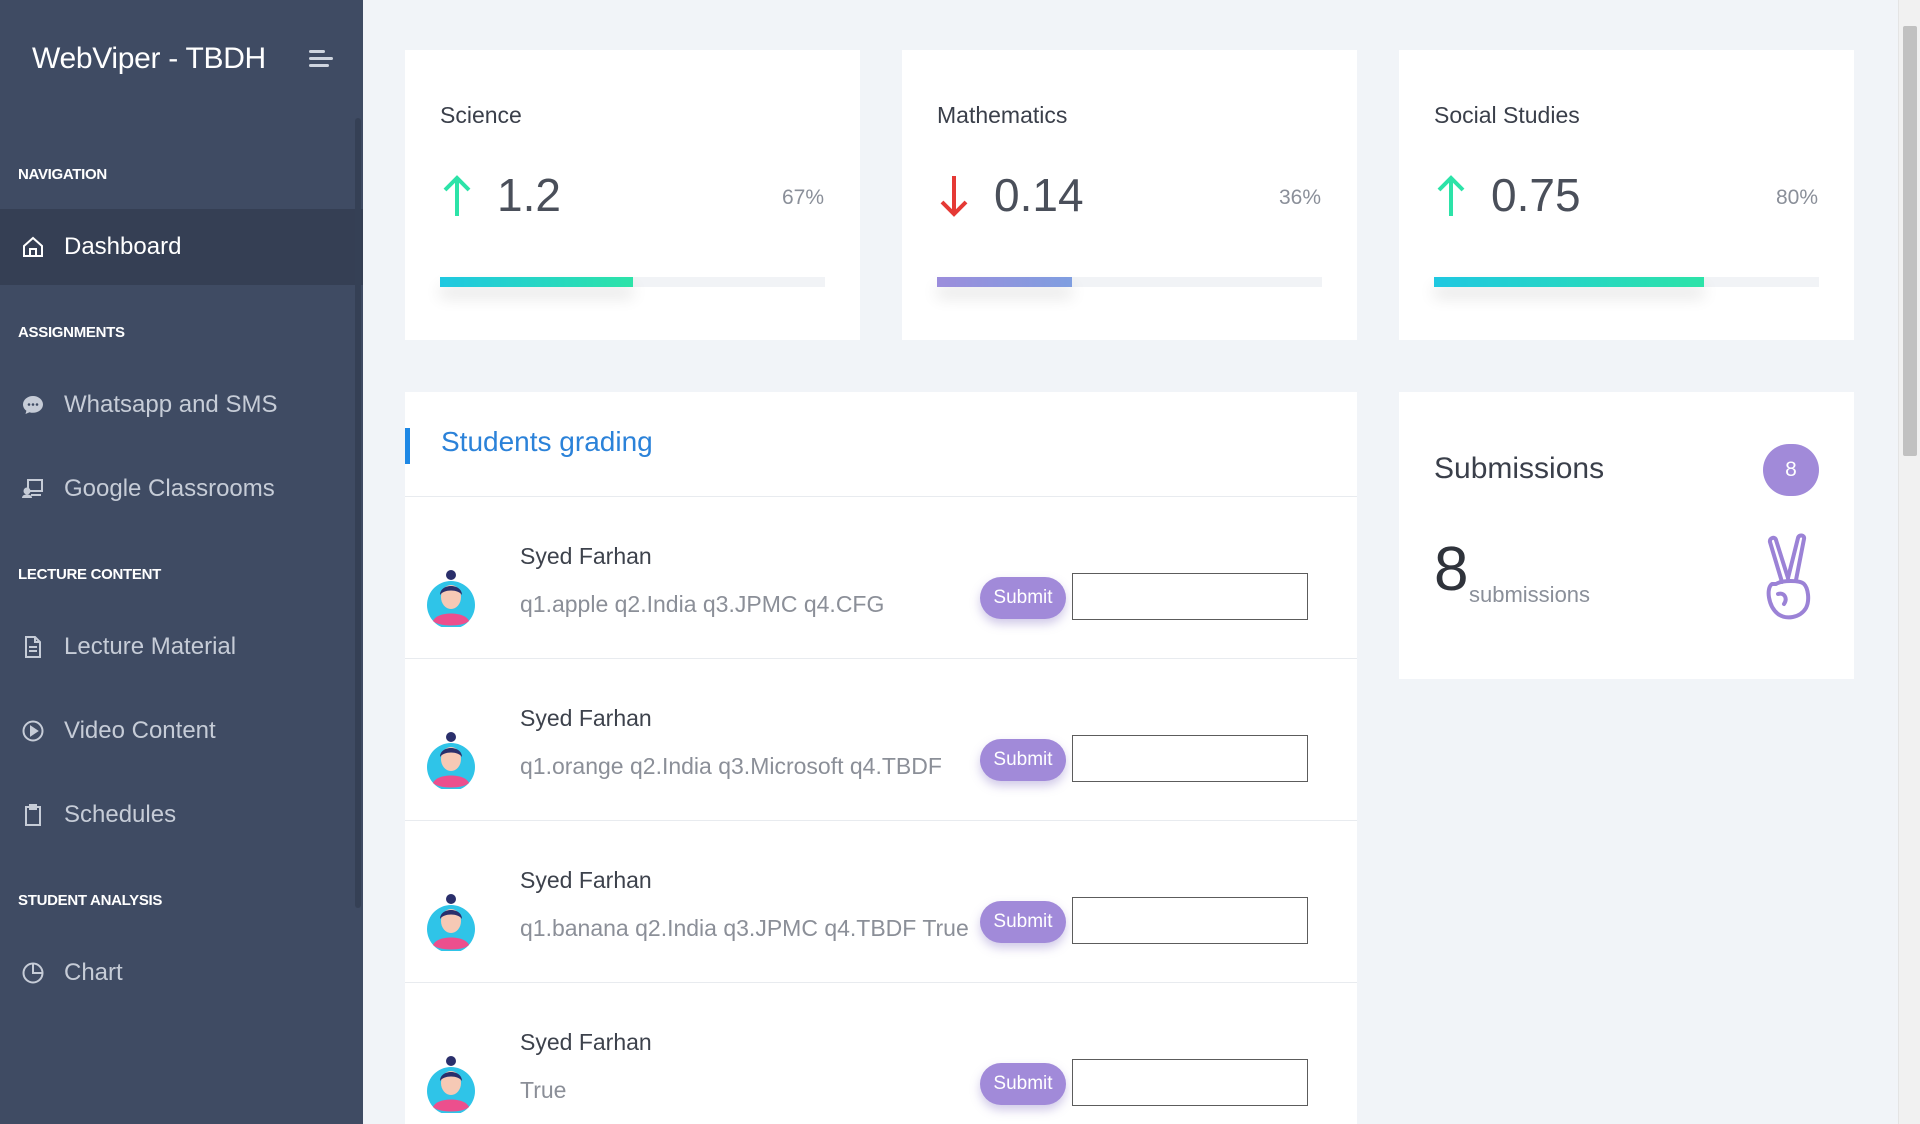  Describe the element at coordinates (1530, 594) in the screenshot. I see `submissions-unit: submissions` at that location.